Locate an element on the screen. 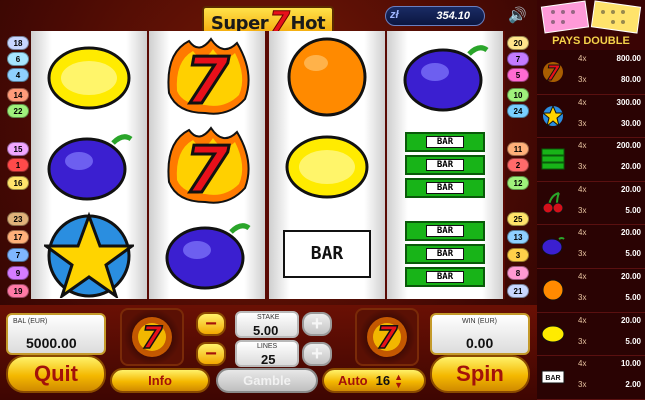 The width and height of the screenshot is (645, 400). pay-table-row: 4x 300.00 is located at coordinates (591, 103).